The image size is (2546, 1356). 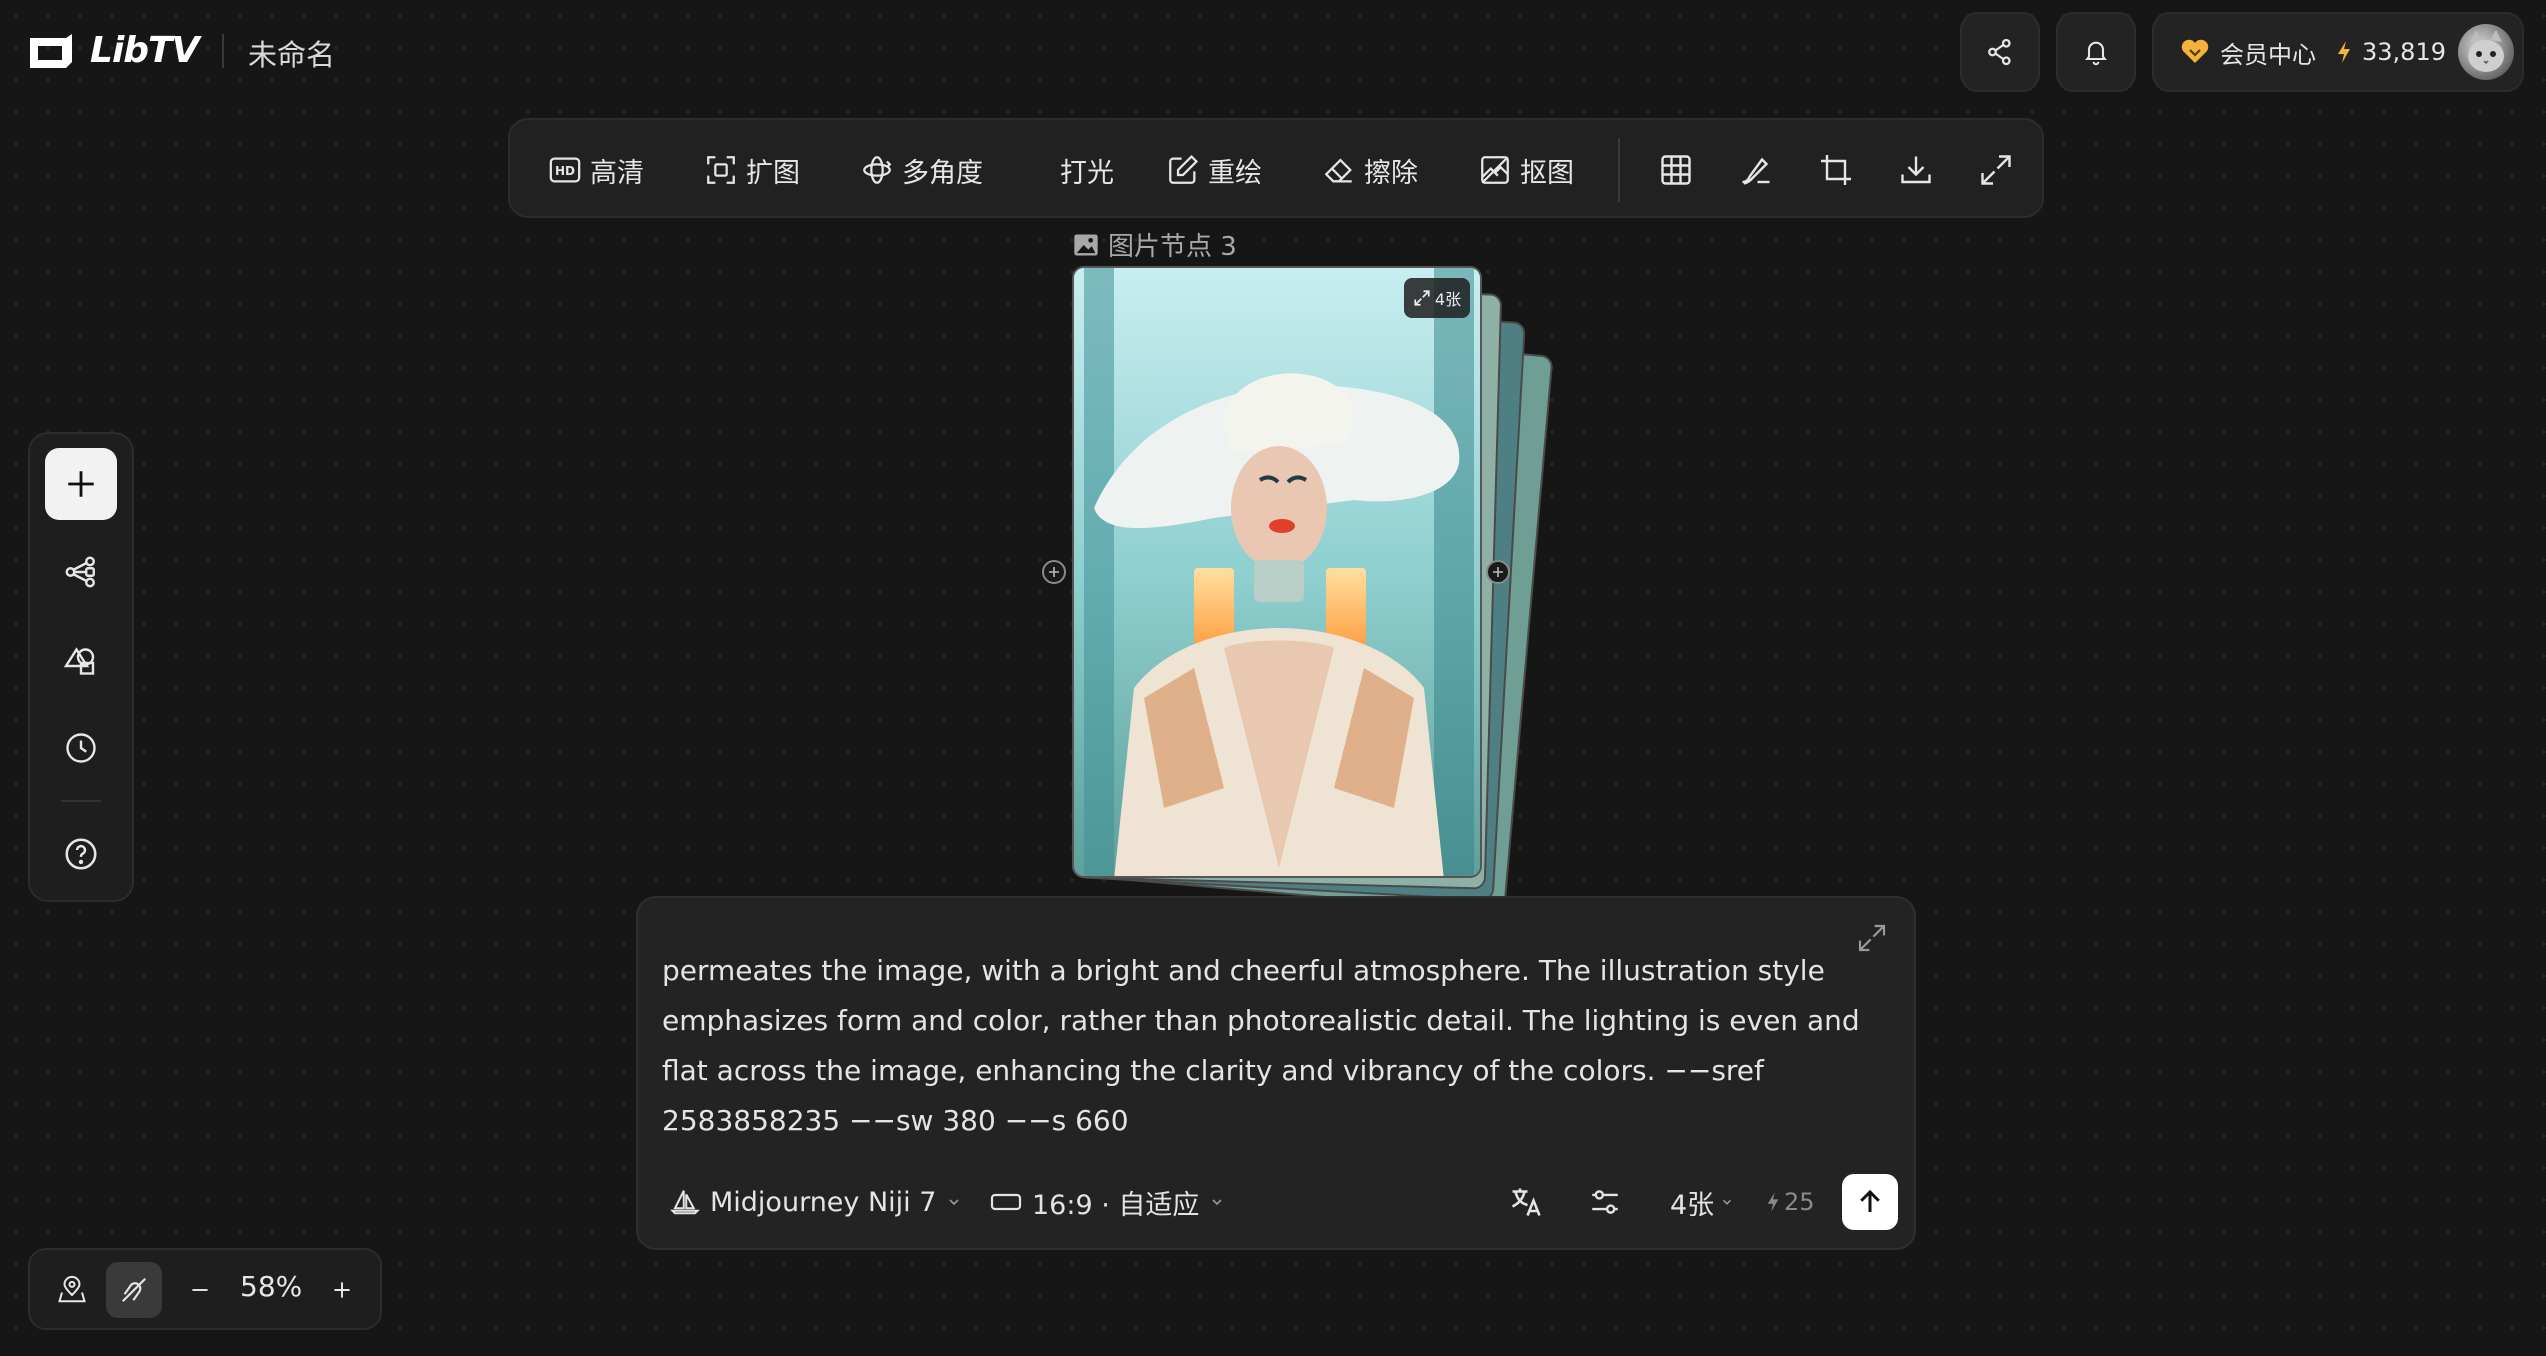 I want to click on user-avatar, so click(x=2486, y=52).